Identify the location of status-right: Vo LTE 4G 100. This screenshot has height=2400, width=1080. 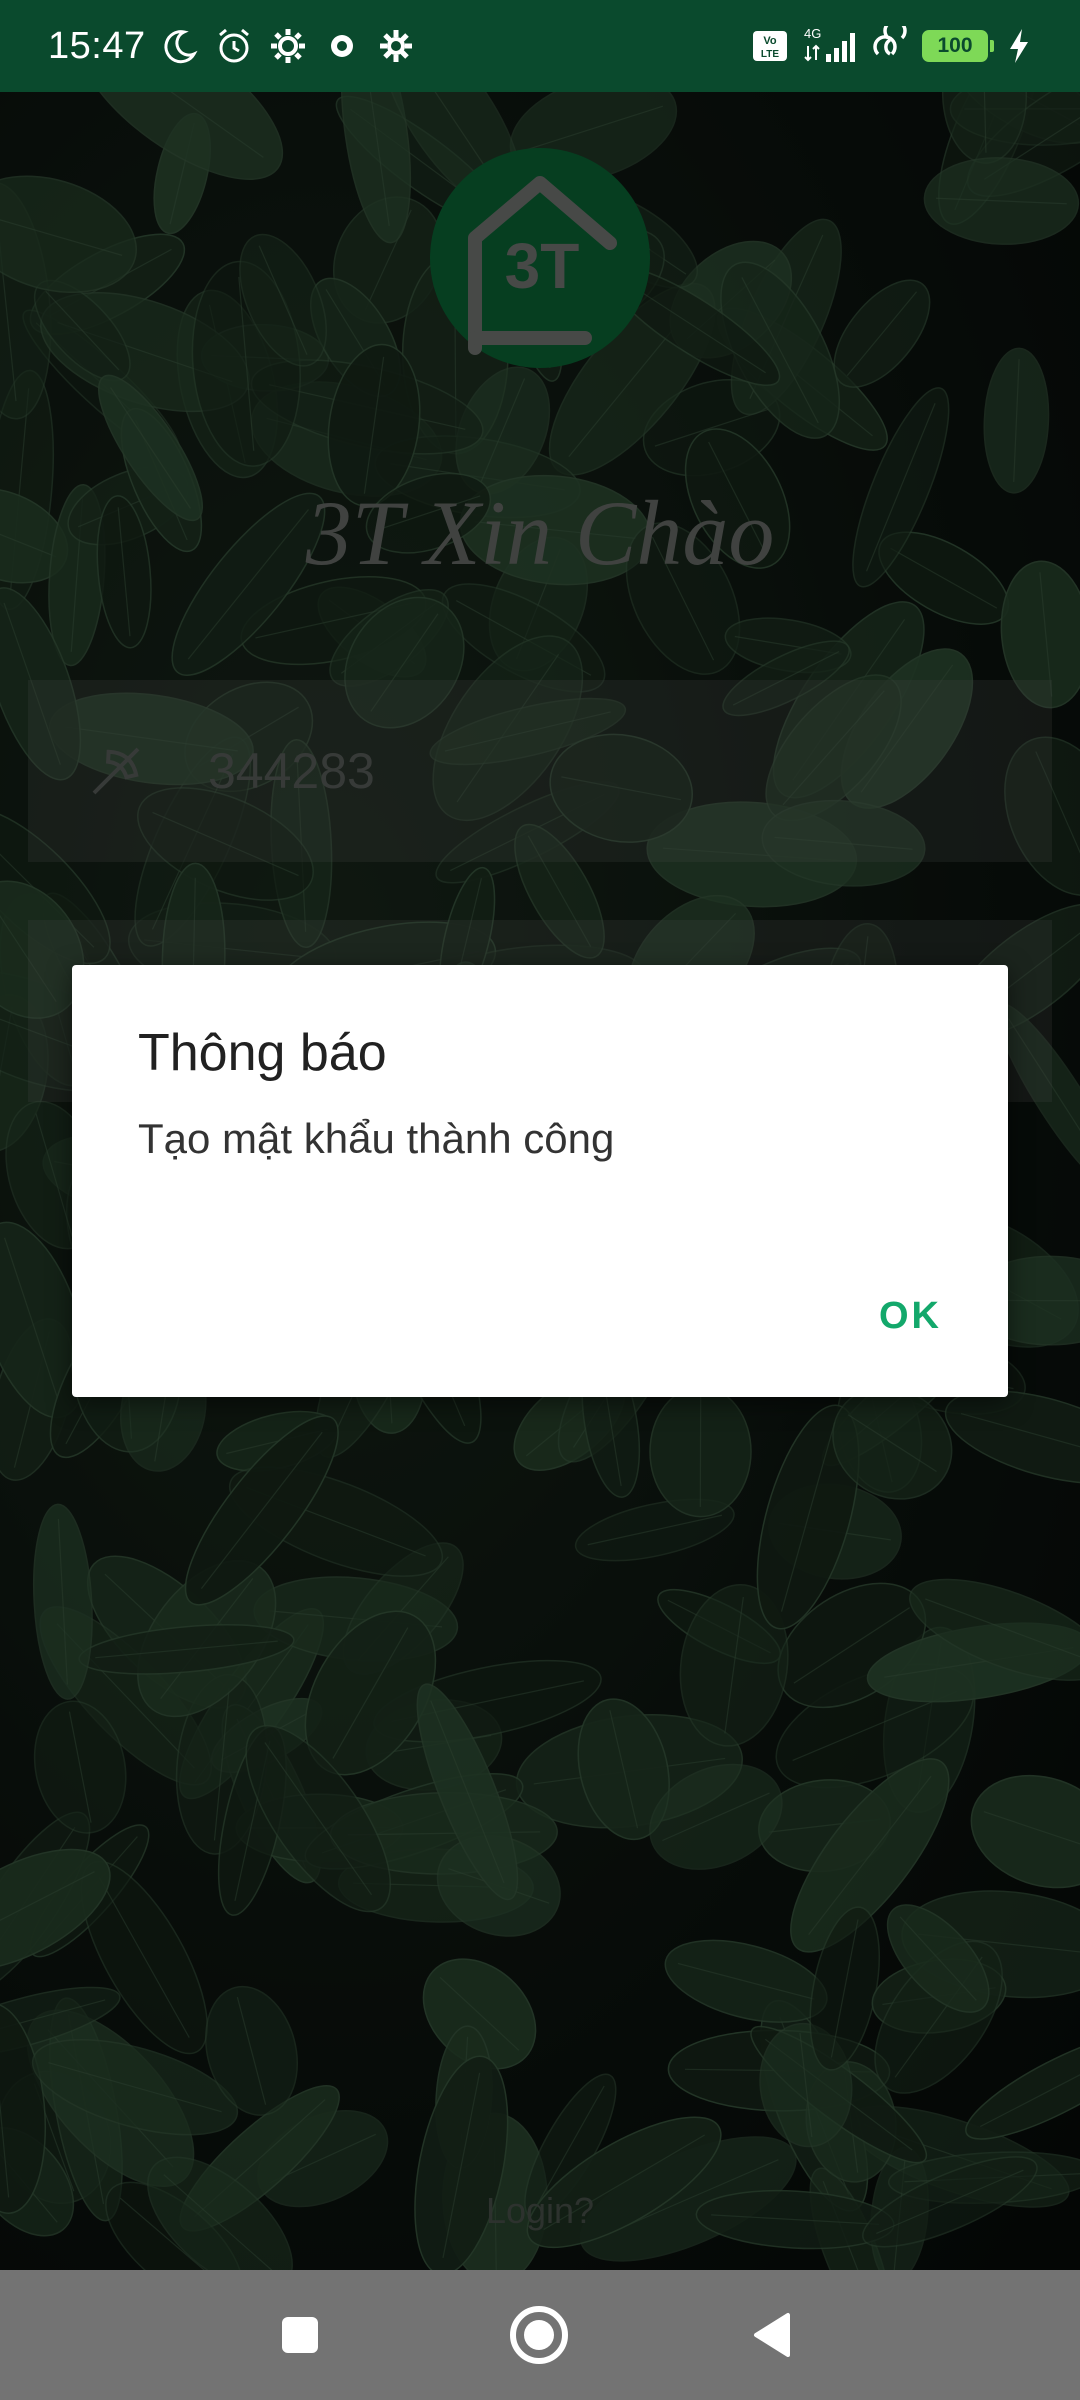
(891, 42).